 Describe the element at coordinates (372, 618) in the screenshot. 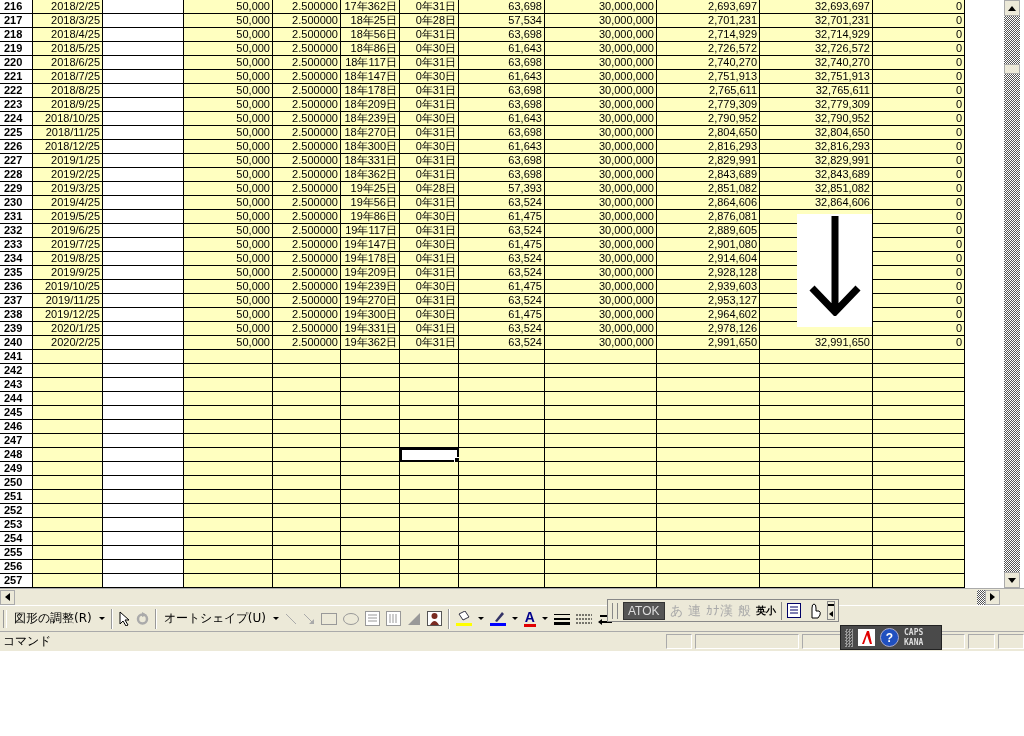

I see `text-box-icon` at that location.